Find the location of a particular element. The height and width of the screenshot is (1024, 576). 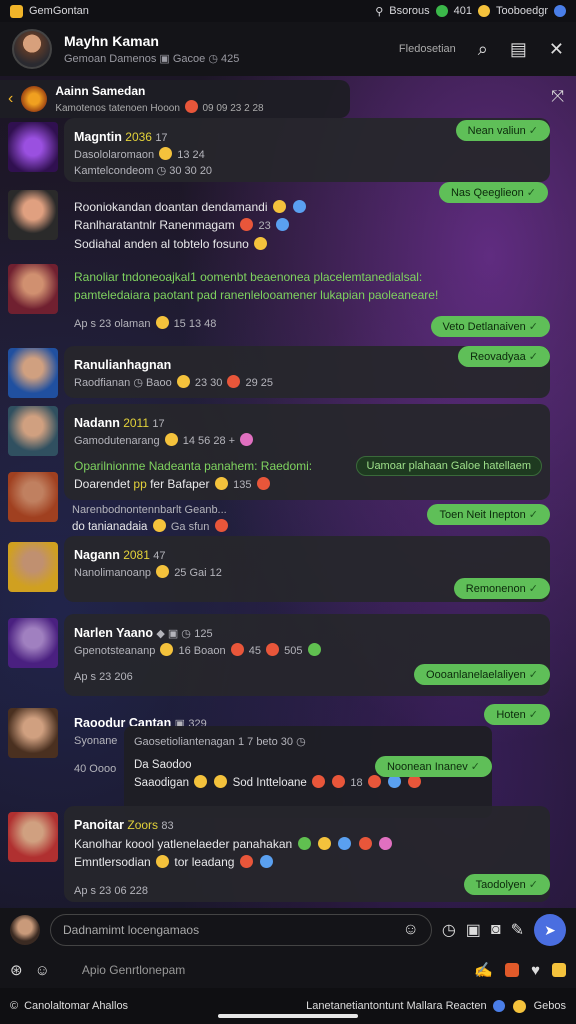

line-meta: 18 is located at coordinates (356, 782).